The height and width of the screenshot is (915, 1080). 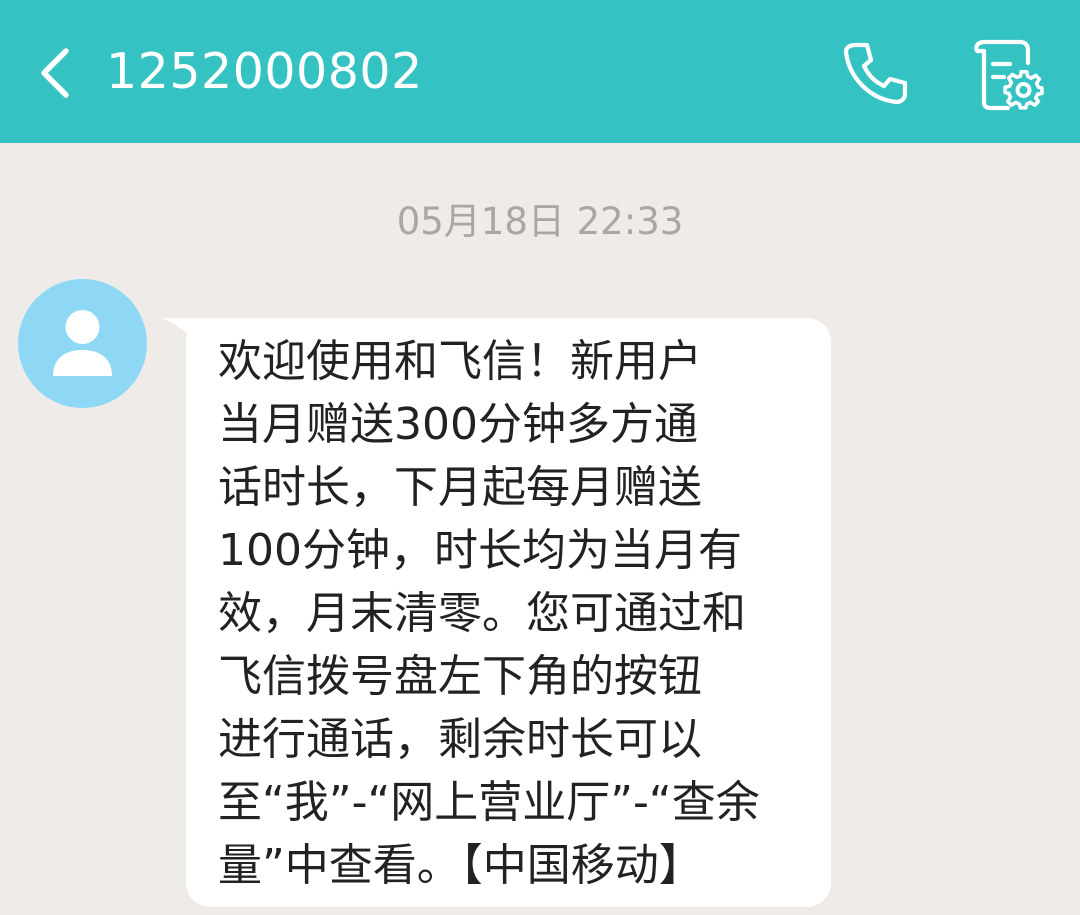 What do you see at coordinates (480, 550) in the screenshot?
I see `message-line: 100分钟，时长均为当月有` at bounding box center [480, 550].